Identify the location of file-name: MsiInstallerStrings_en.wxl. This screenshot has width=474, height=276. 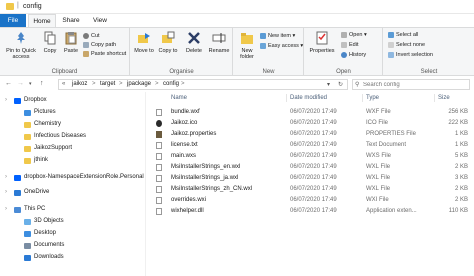
(206, 167).